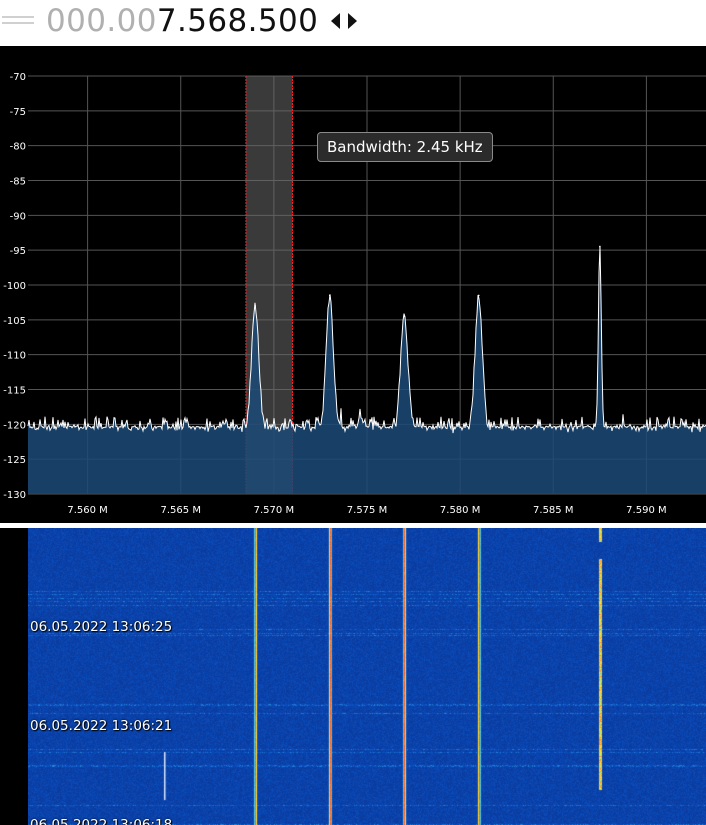 This screenshot has height=825, width=706. Describe the element at coordinates (14, 391) in the screenshot. I see `y-tick-label: -115` at that location.